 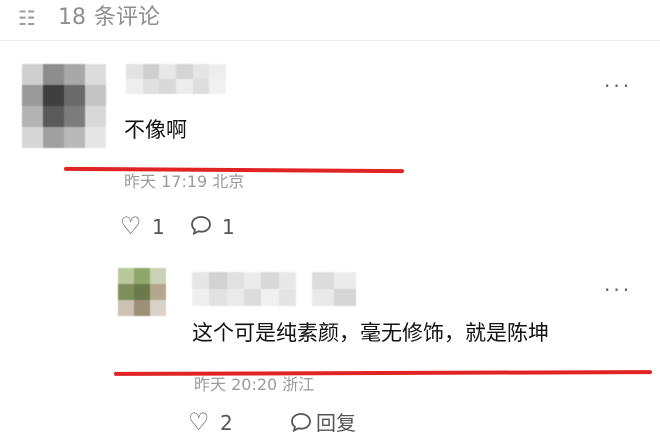 I want to click on like-count: 1, so click(x=158, y=227).